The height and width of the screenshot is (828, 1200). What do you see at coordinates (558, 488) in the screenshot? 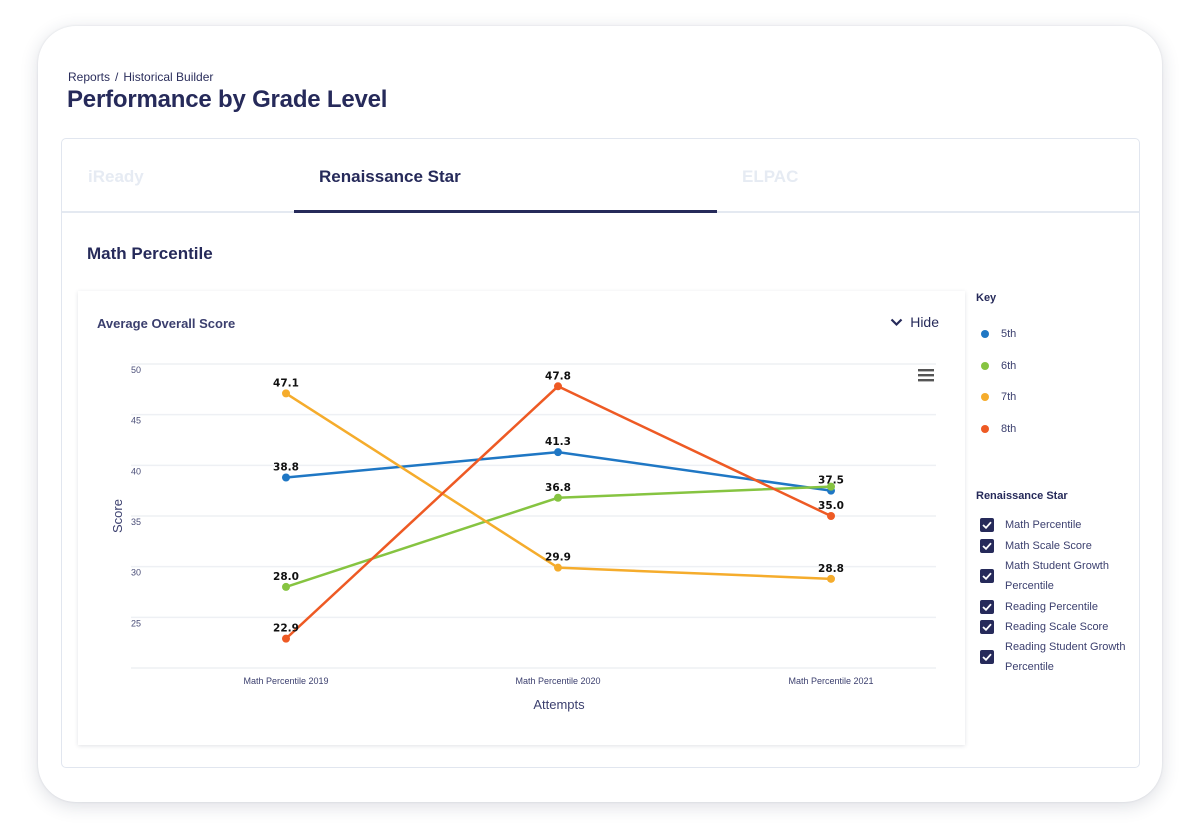
I see `data-label: 36.8` at bounding box center [558, 488].